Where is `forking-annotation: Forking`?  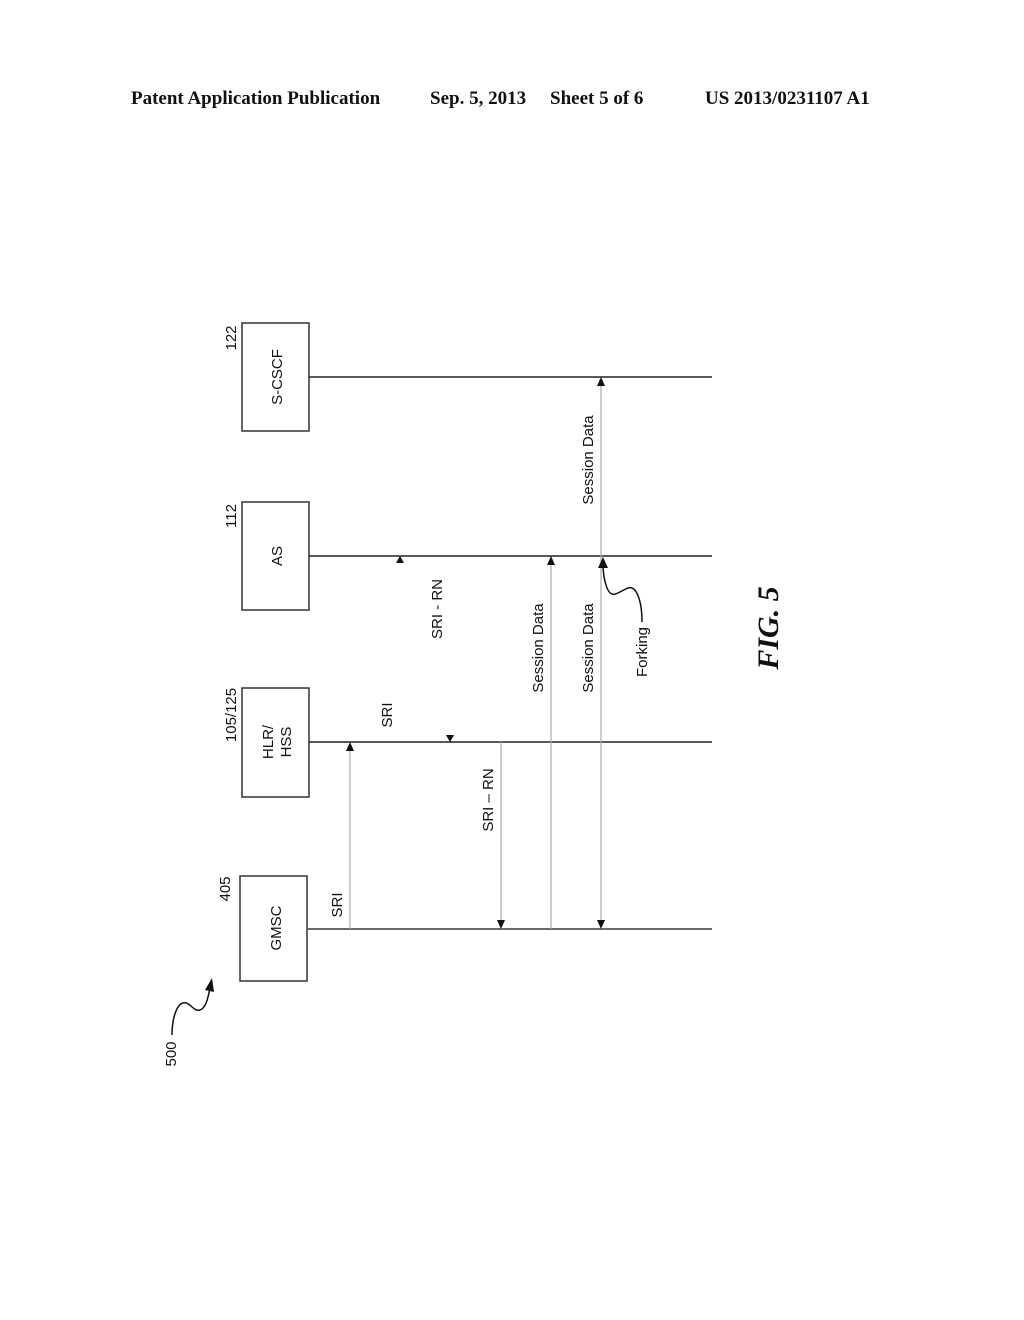
forking-annotation: Forking is located at coordinates (624, 617).